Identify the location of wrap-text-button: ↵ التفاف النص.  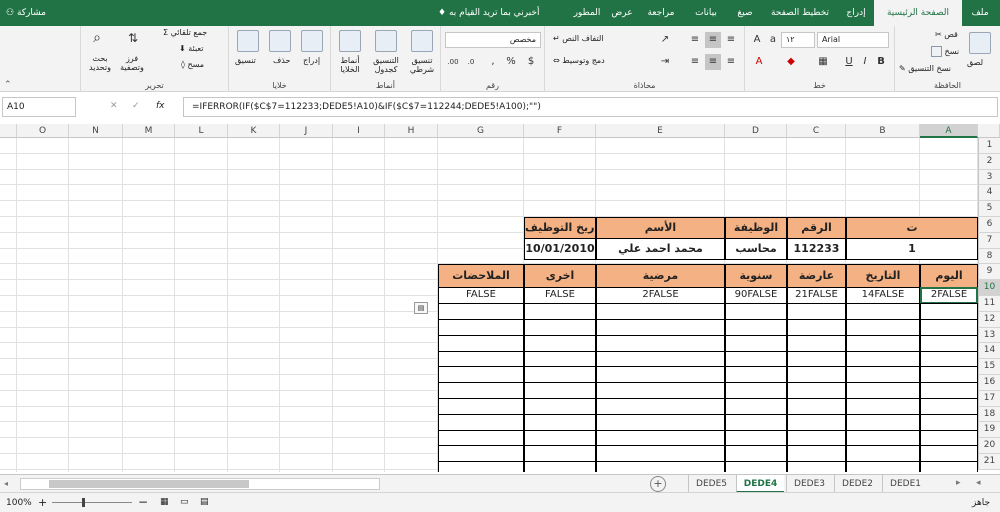
(578, 38).